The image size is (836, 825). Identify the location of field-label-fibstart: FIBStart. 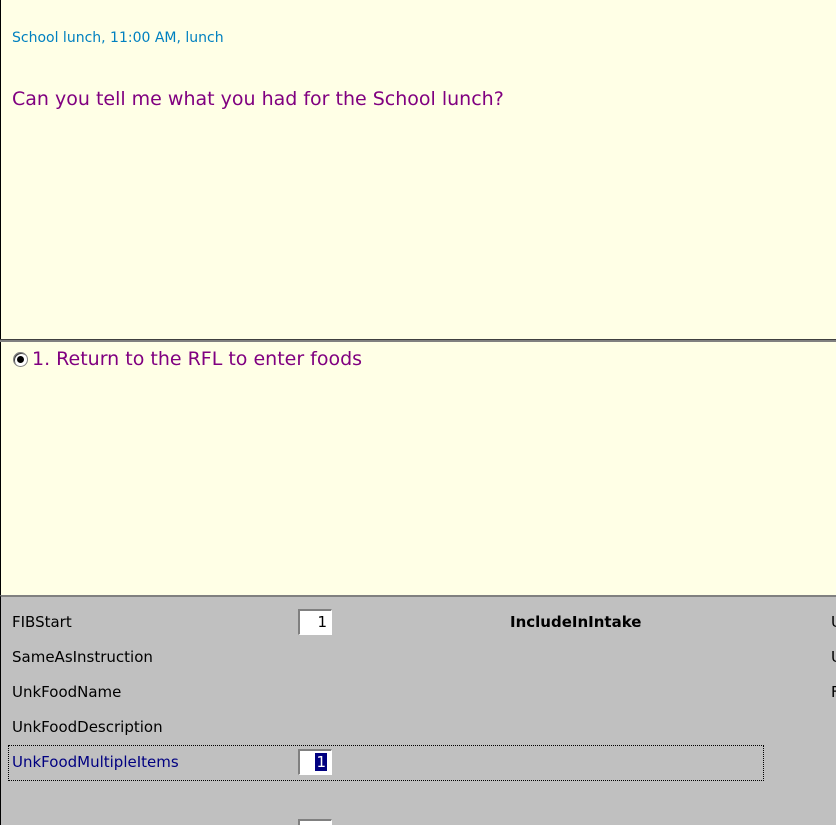
(42, 622).